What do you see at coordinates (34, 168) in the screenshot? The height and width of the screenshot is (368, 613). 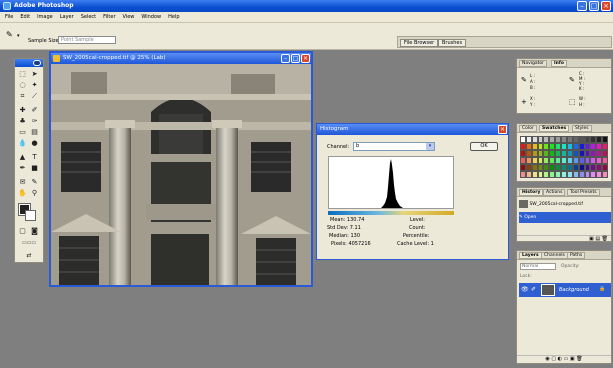 I see `shape-icon: ■` at bounding box center [34, 168].